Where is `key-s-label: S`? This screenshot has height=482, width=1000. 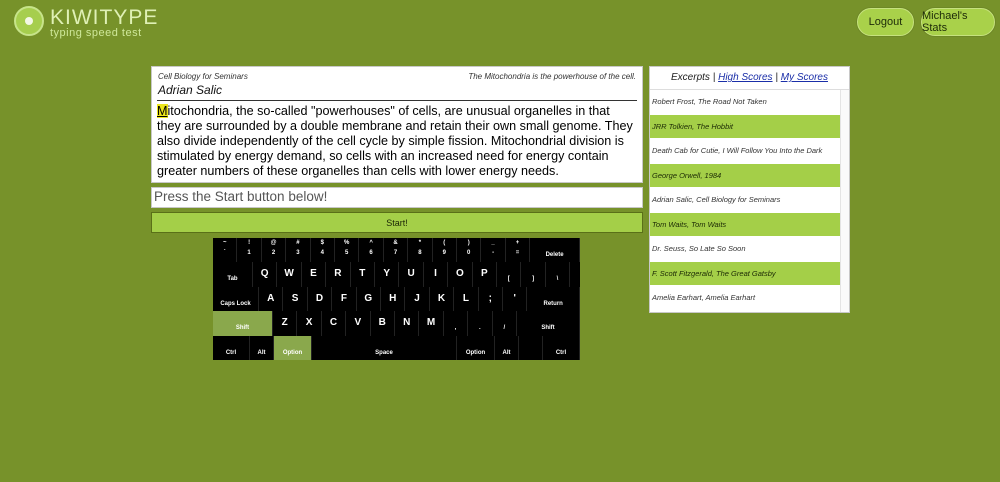 key-s-label: S is located at coordinates (295, 298).